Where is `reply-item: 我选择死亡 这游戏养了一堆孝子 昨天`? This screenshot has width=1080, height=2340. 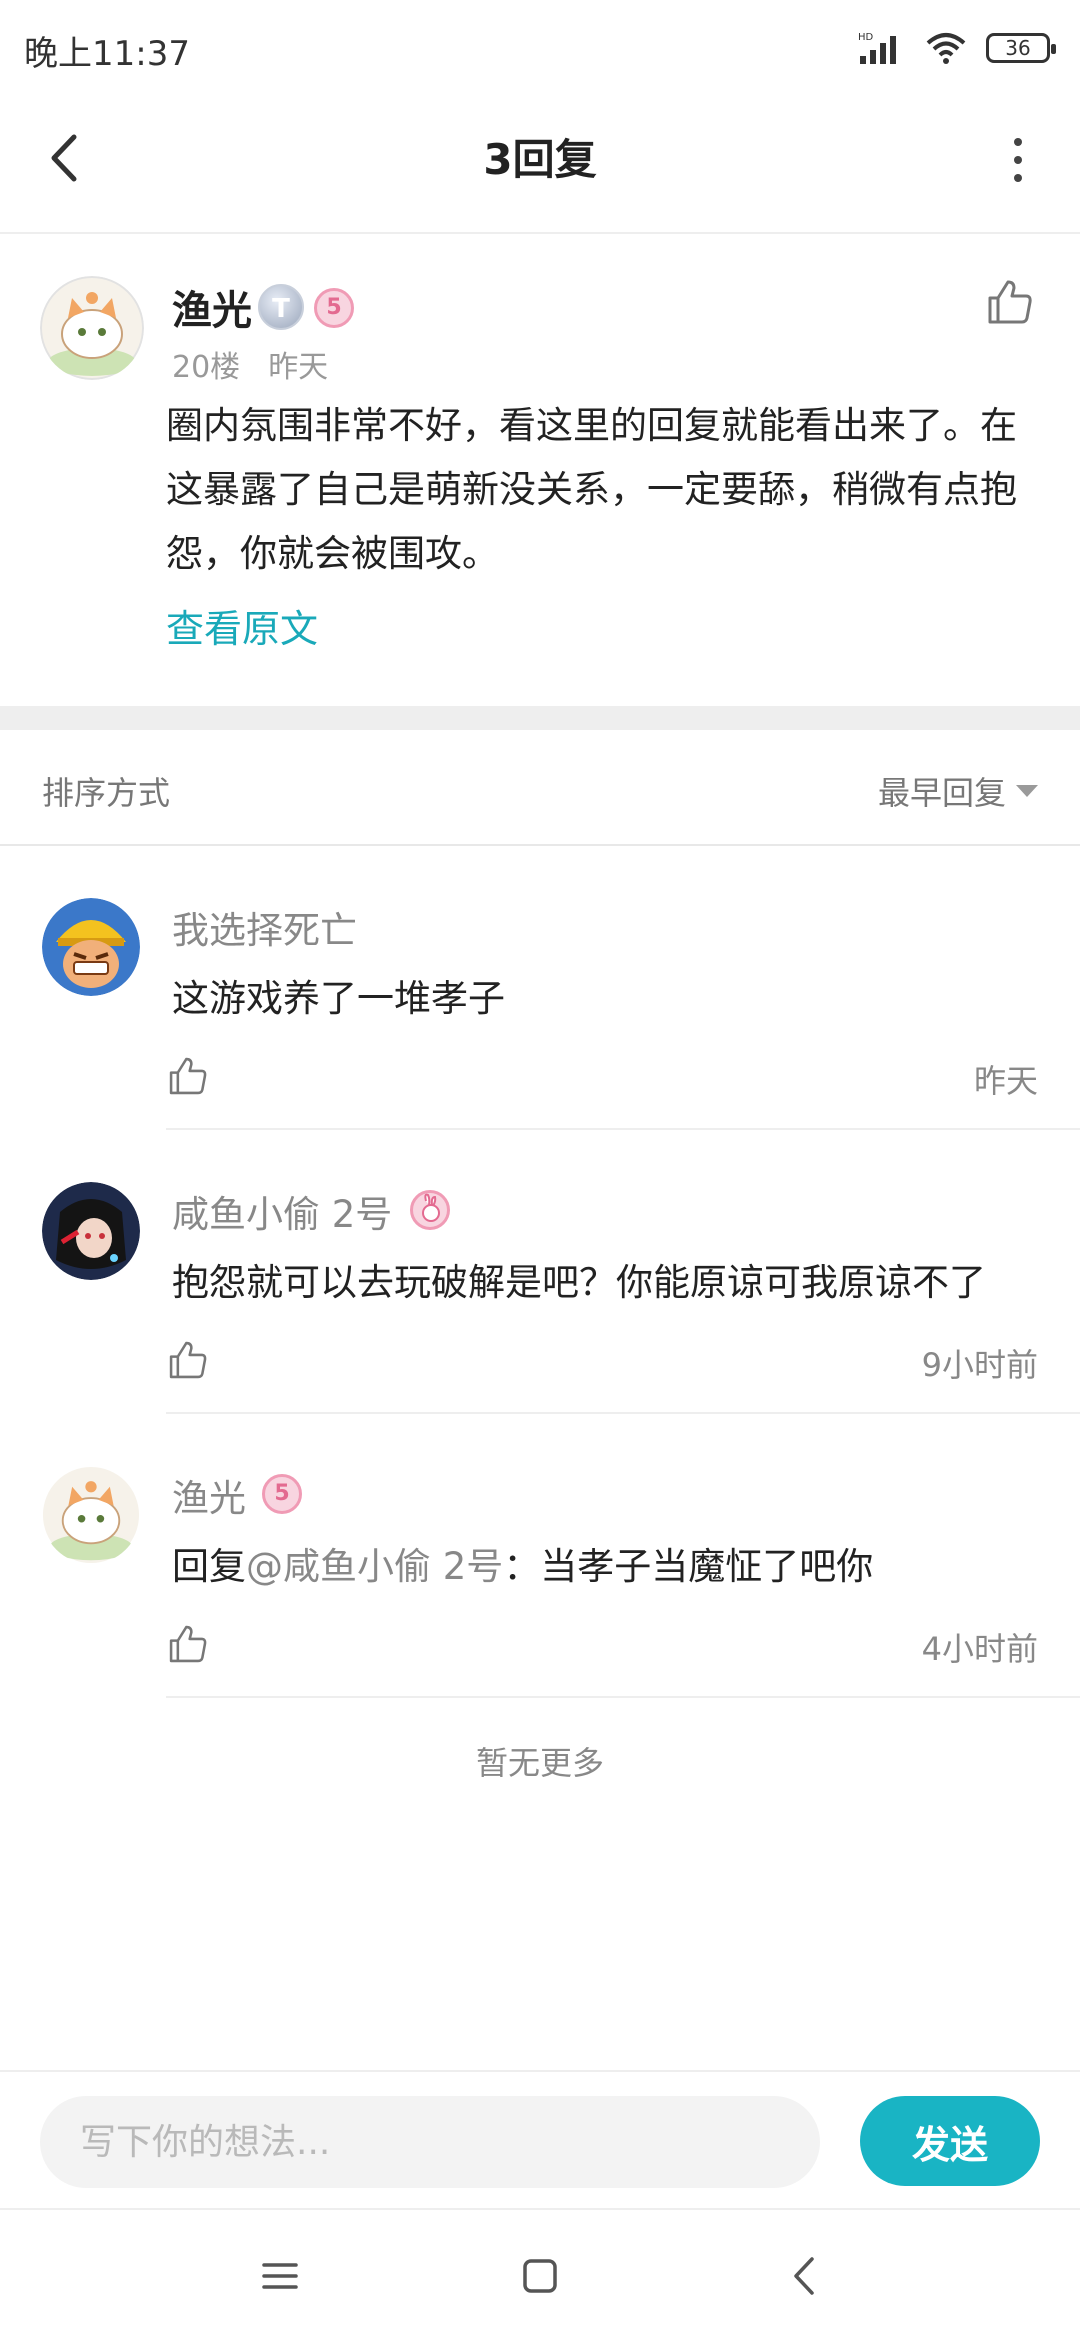
reply-item: 我选择死亡 这游戏养了一堆孝子 昨天 is located at coordinates (540, 988).